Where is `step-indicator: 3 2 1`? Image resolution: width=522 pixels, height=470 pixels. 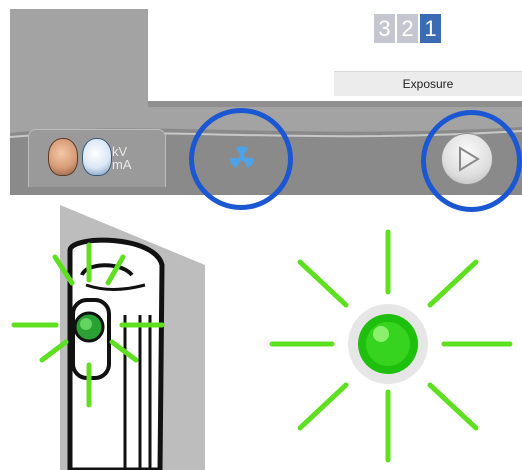 step-indicator: 3 2 1 is located at coordinates (407, 28).